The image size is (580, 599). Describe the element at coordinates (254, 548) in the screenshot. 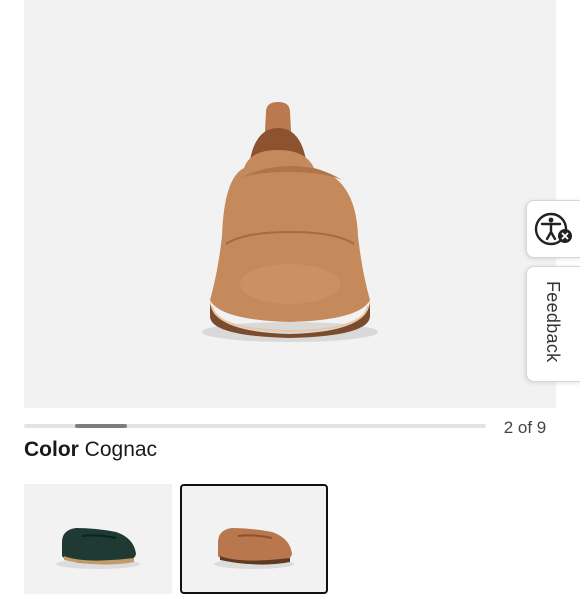

I see `cognac-loafer-thumbnail` at that location.